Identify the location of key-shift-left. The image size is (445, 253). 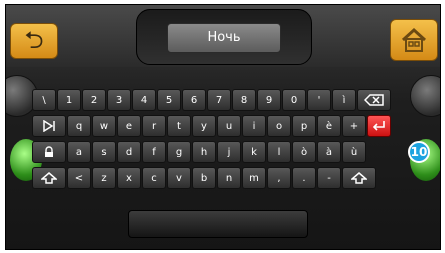
(49, 178).